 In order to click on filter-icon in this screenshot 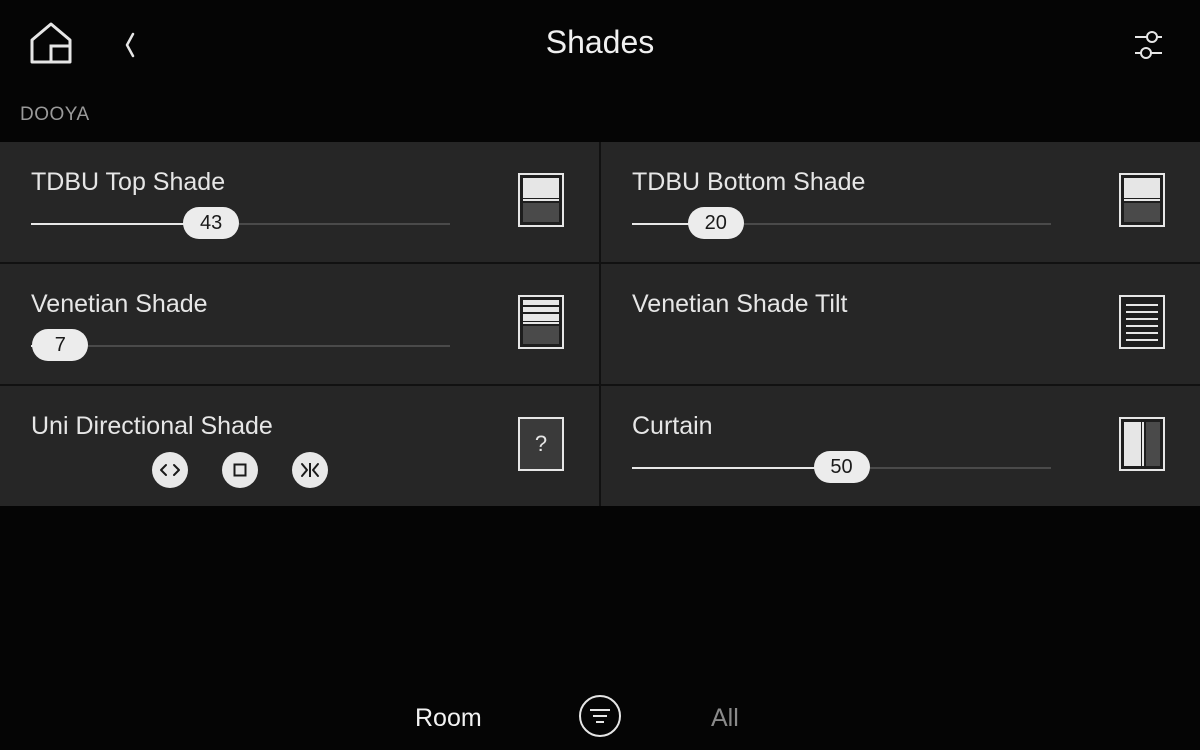, I will do `click(600, 716)`.